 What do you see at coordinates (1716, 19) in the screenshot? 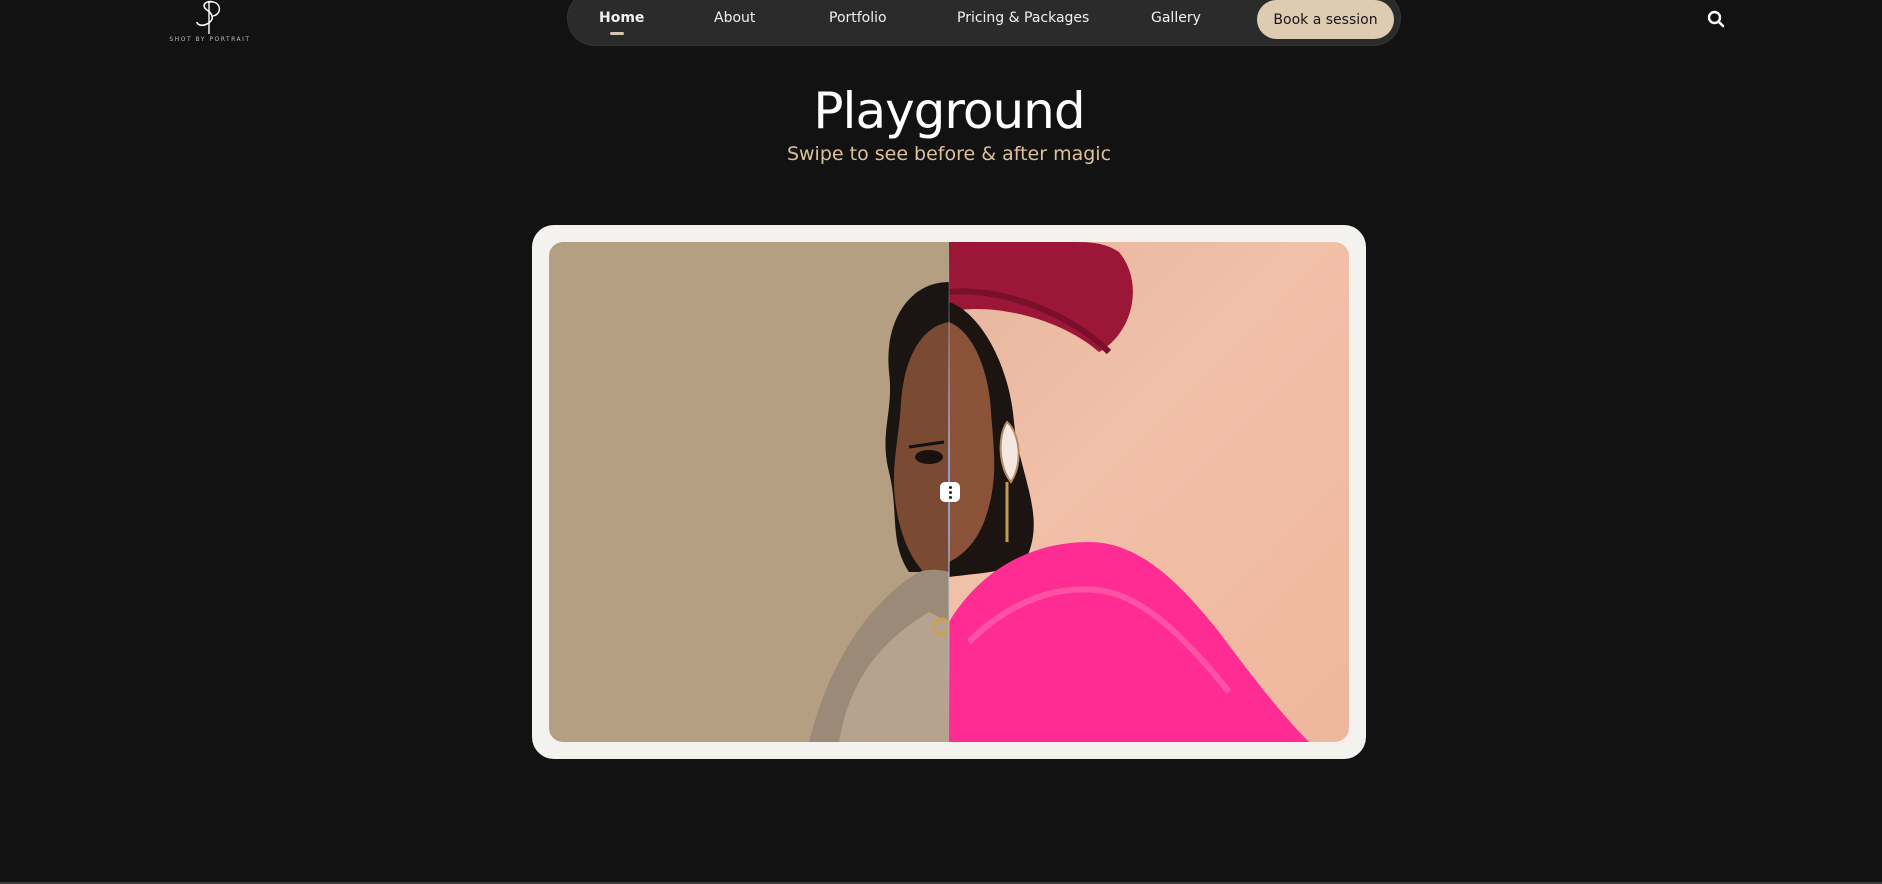
I see `search-icon` at bounding box center [1716, 19].